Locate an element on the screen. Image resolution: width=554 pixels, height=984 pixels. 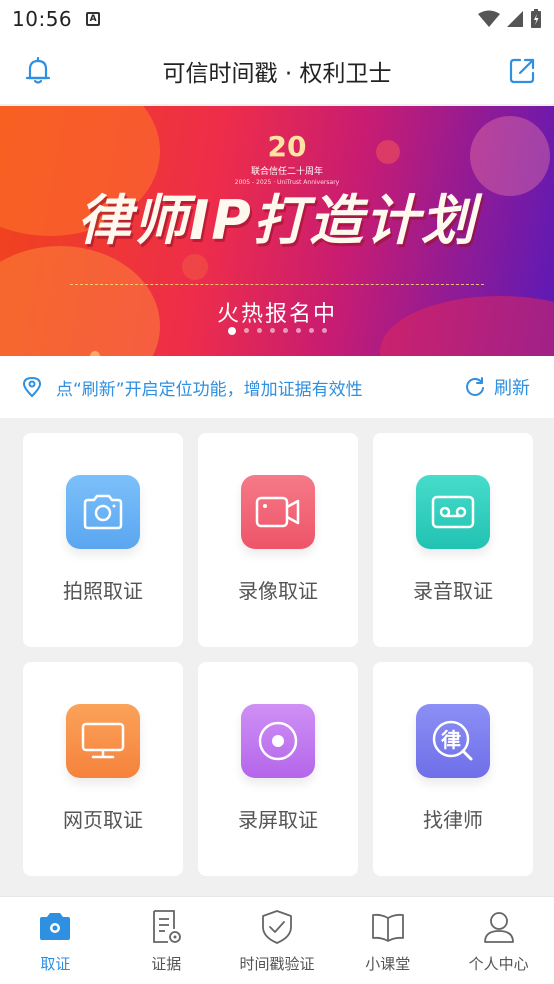
signal-icon is located at coordinates (515, 19).